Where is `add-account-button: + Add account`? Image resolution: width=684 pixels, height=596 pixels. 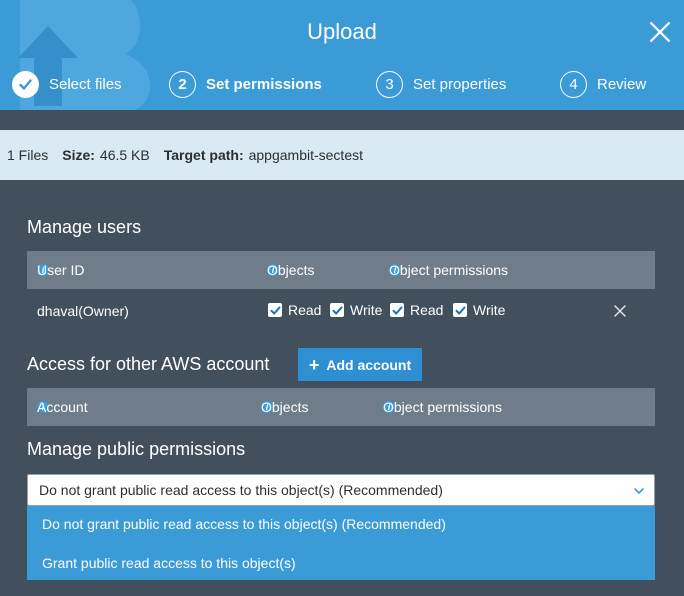
add-account-button: + Add account is located at coordinates (360, 364).